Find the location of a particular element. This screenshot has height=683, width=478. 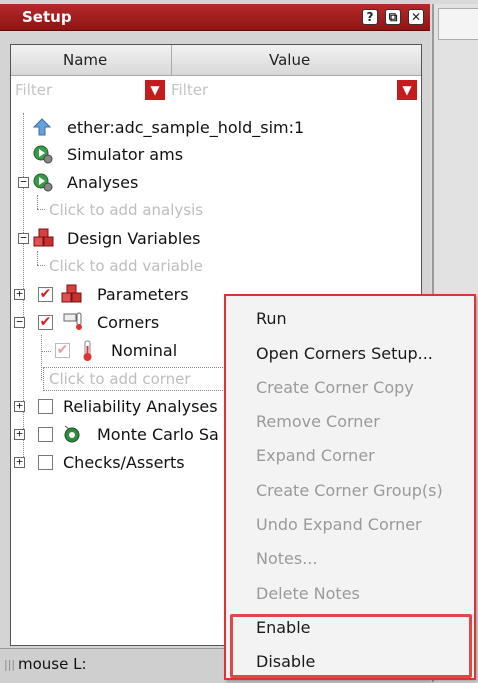

tree-row-add-corner: Click to add corner is located at coordinates (143, 379).